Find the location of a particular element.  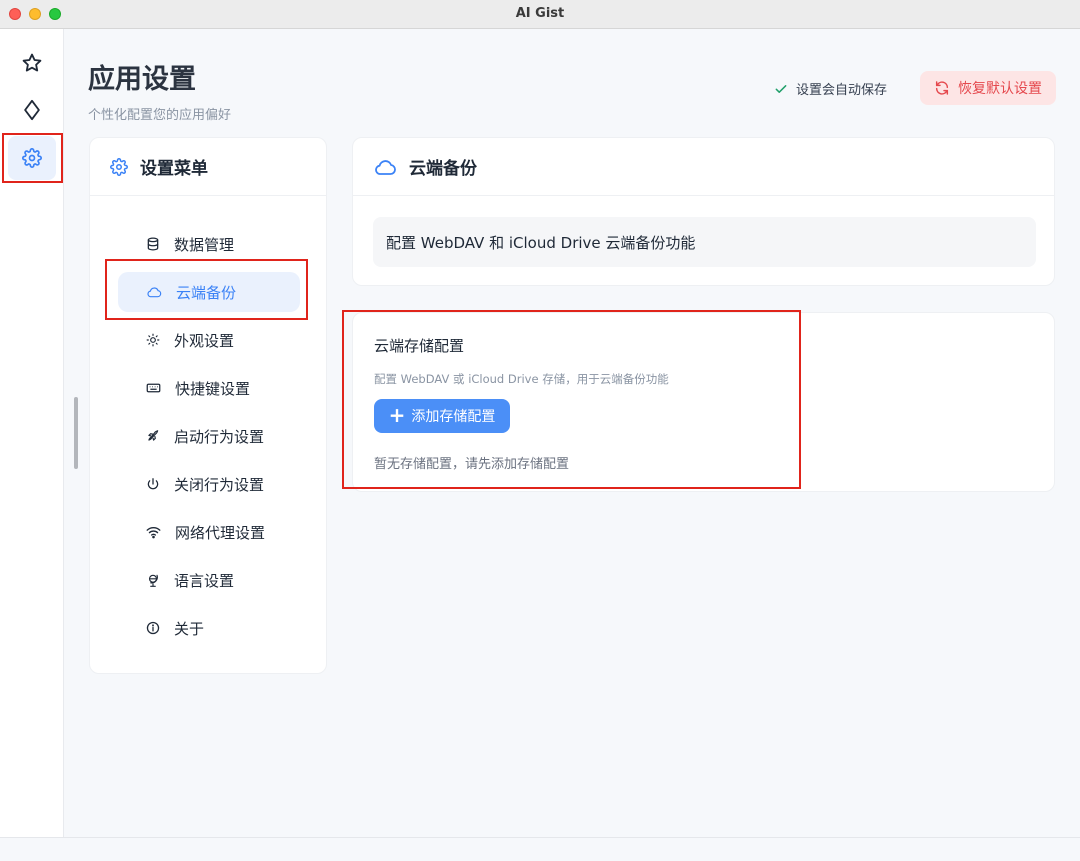

settings-menu-title: 设置菜单 is located at coordinates (174, 169).